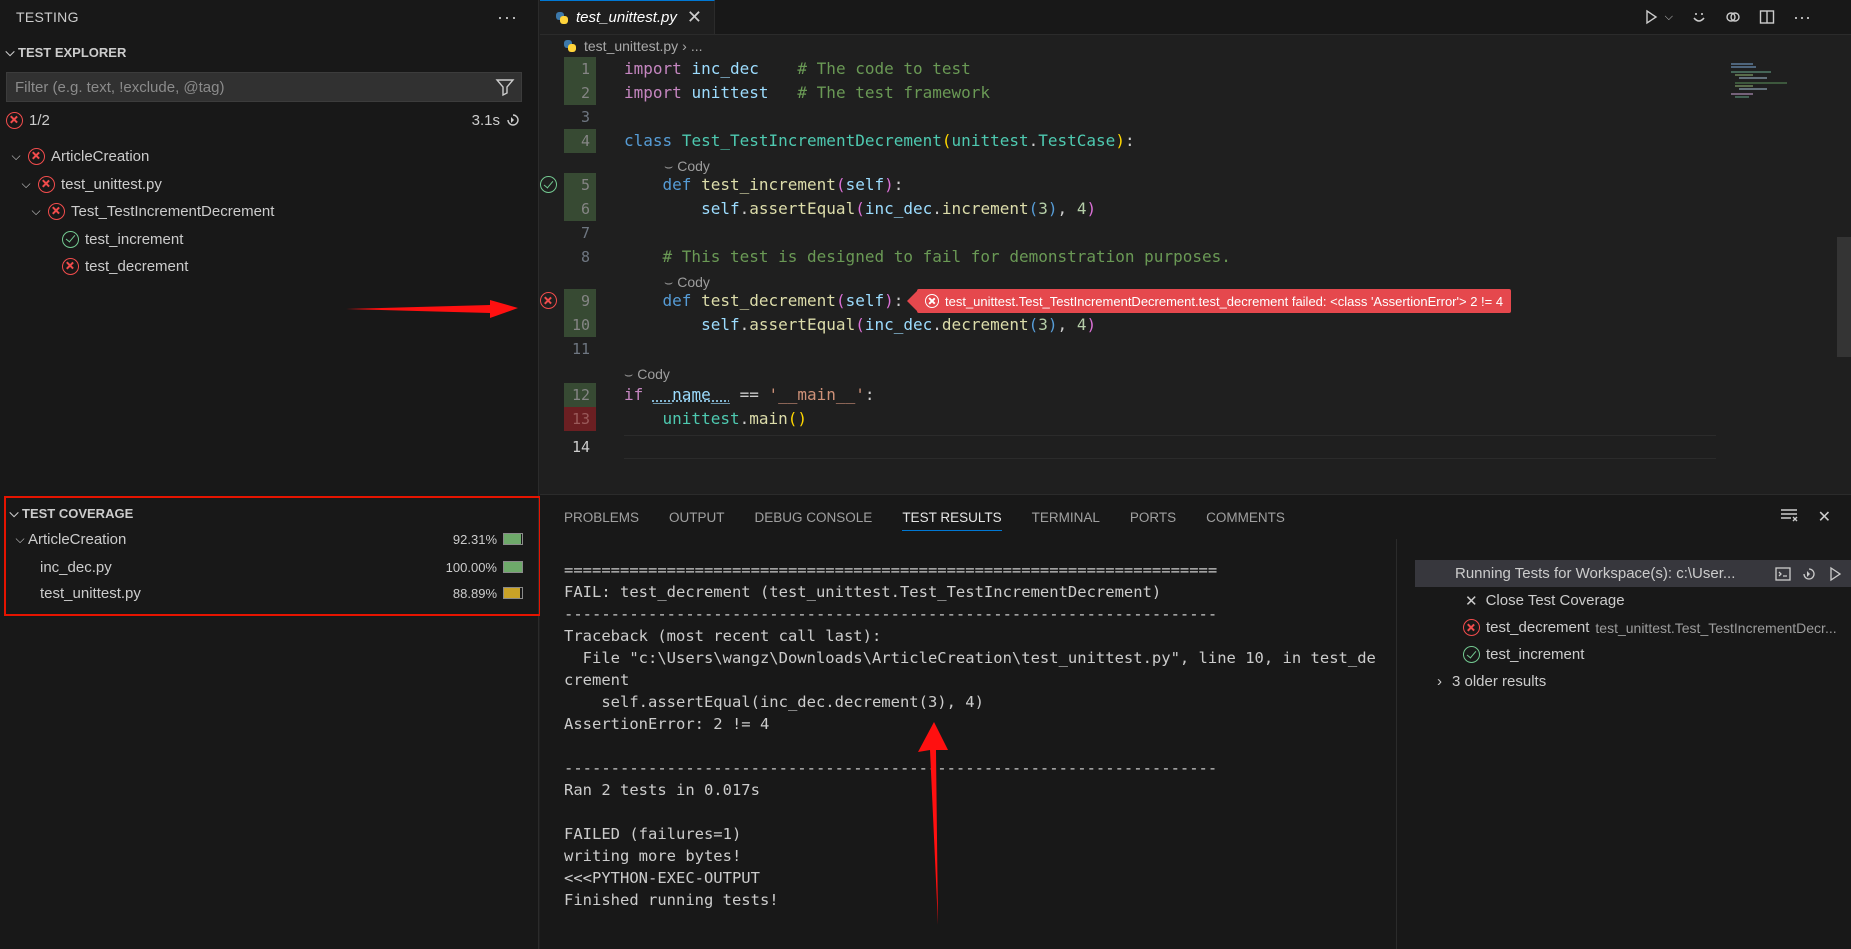  I want to click on result-label: test_increment, so click(1535, 654).